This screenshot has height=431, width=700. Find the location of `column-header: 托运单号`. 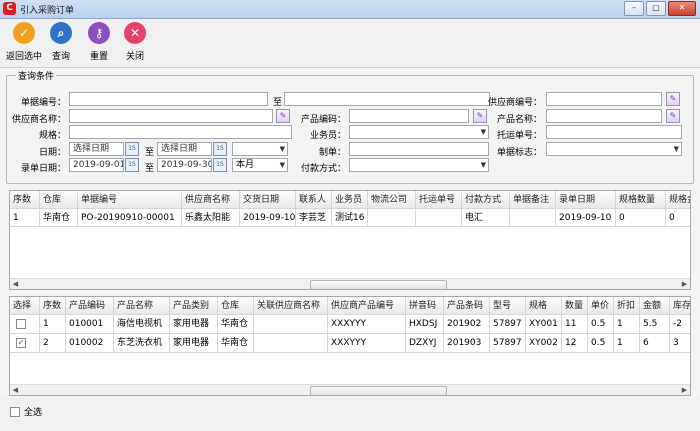

column-header: 托运单号 is located at coordinates (439, 200).